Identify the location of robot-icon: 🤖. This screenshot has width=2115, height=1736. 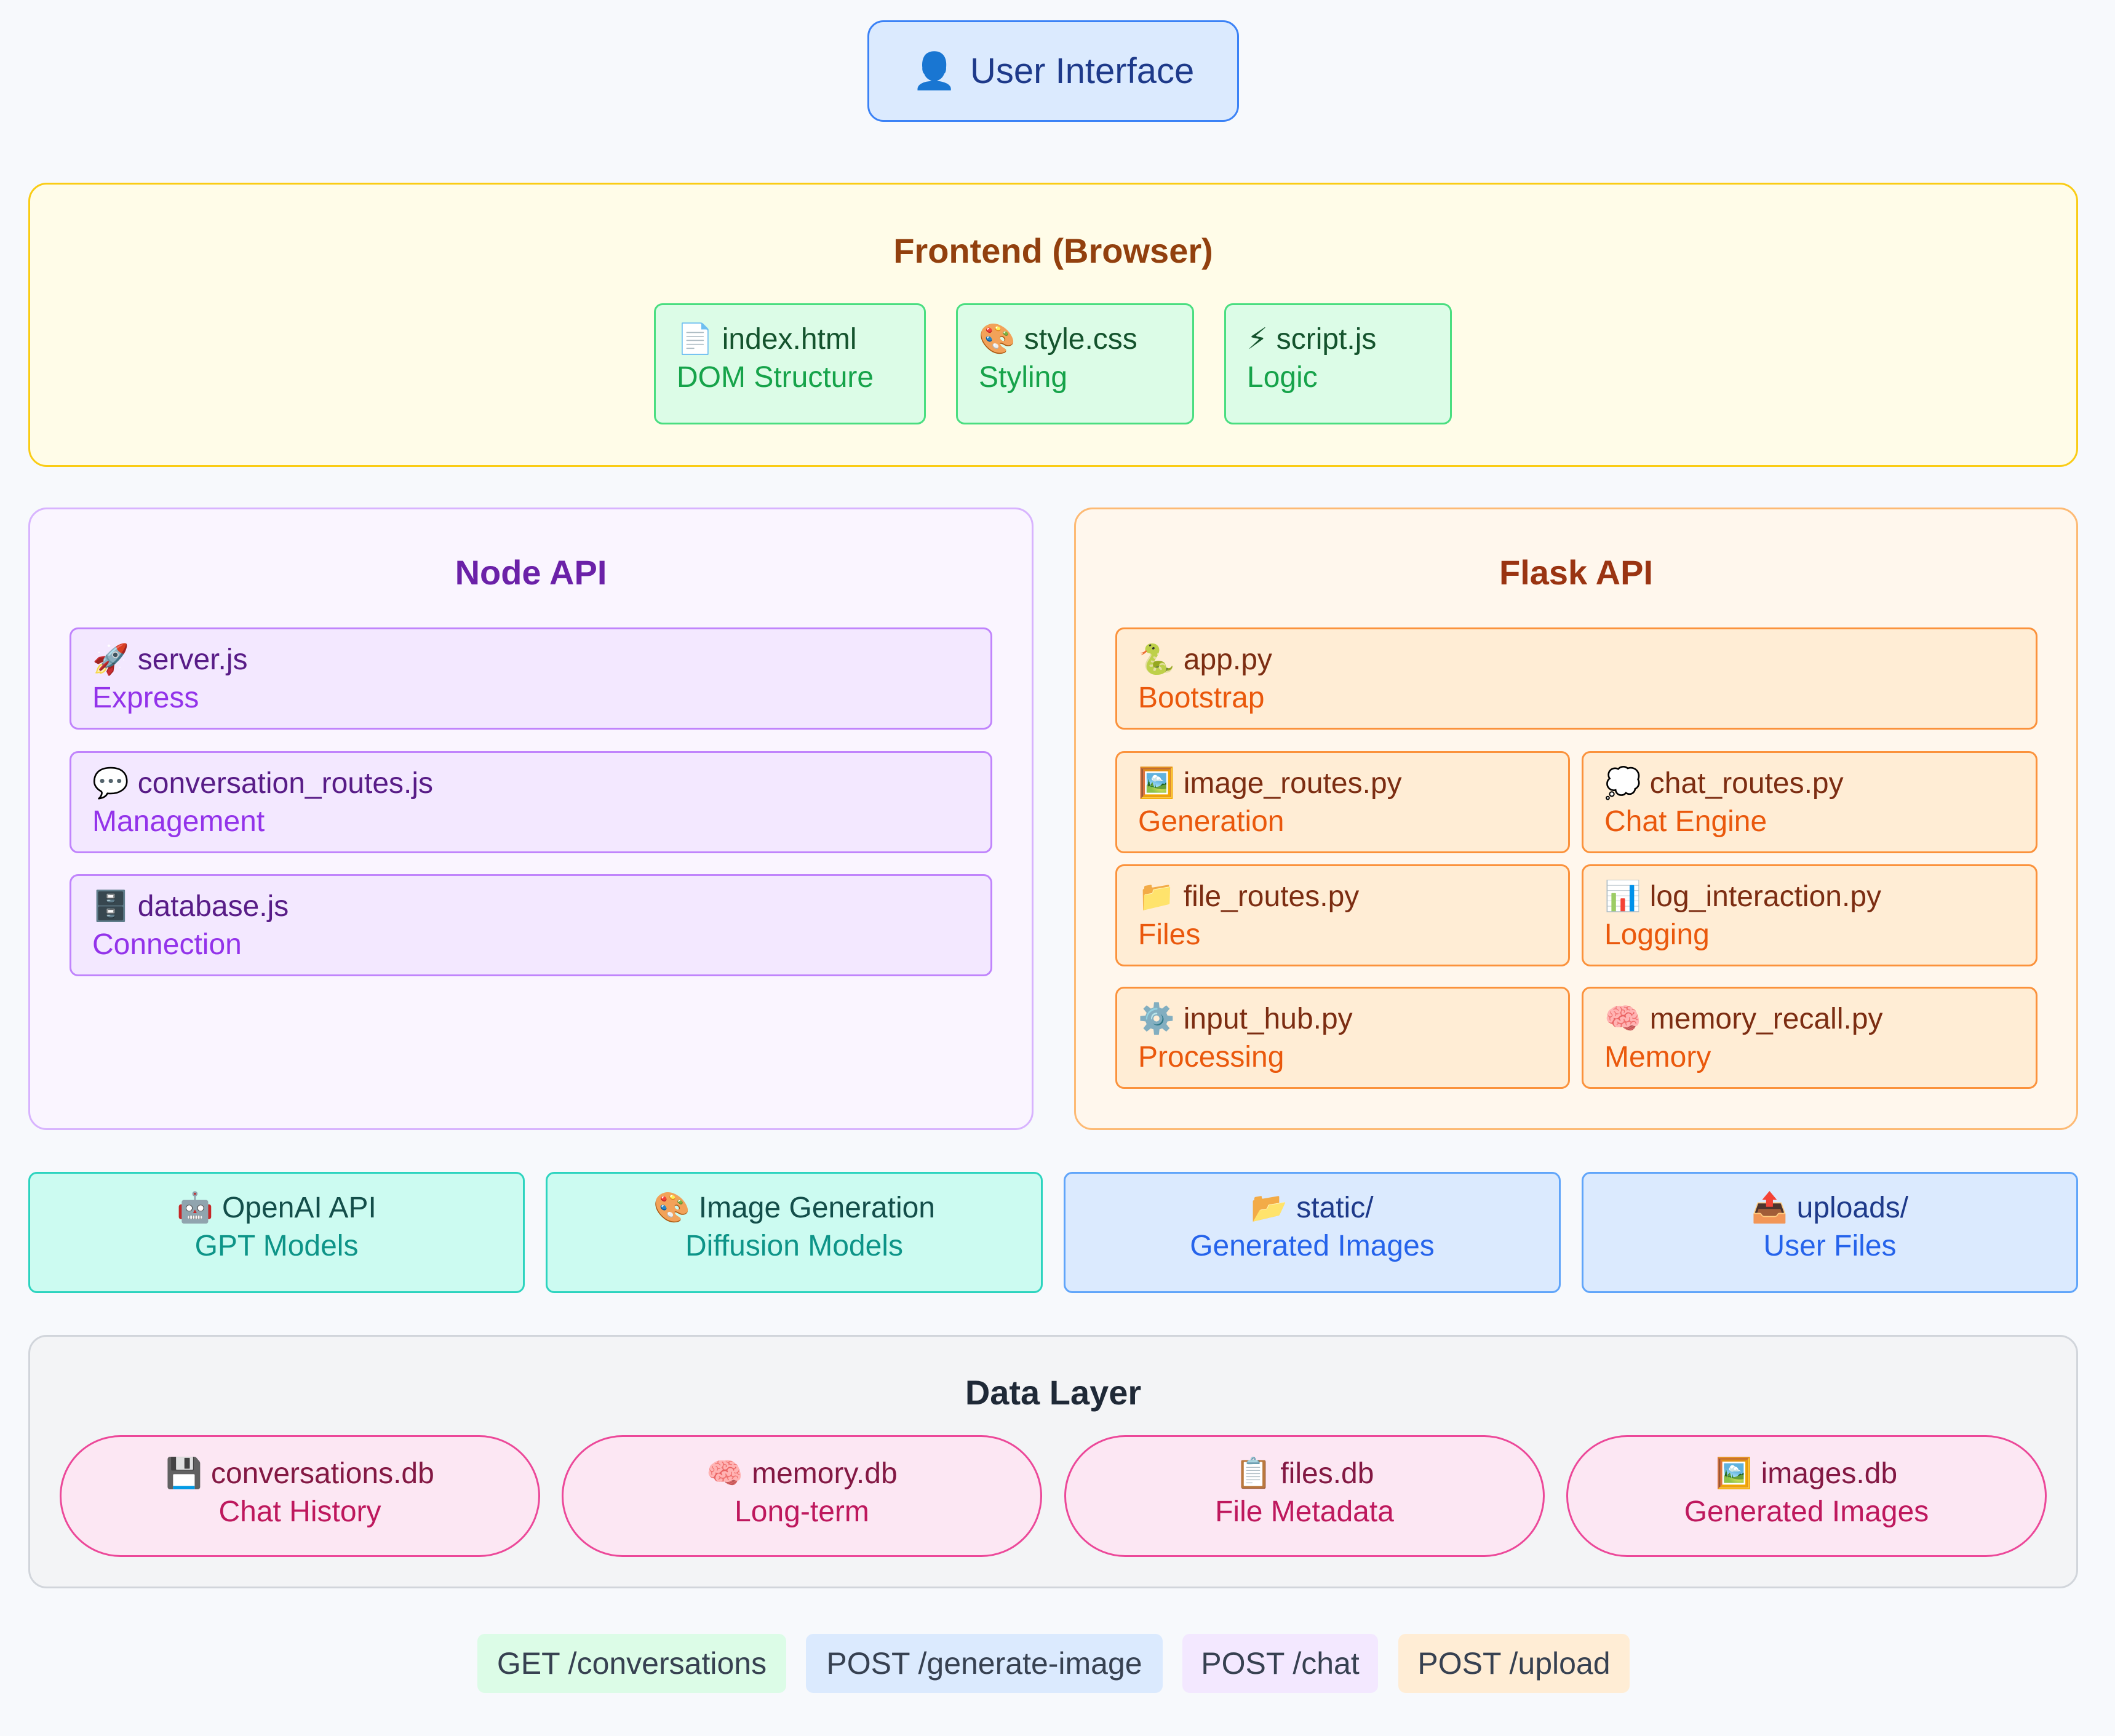
(195, 1208).